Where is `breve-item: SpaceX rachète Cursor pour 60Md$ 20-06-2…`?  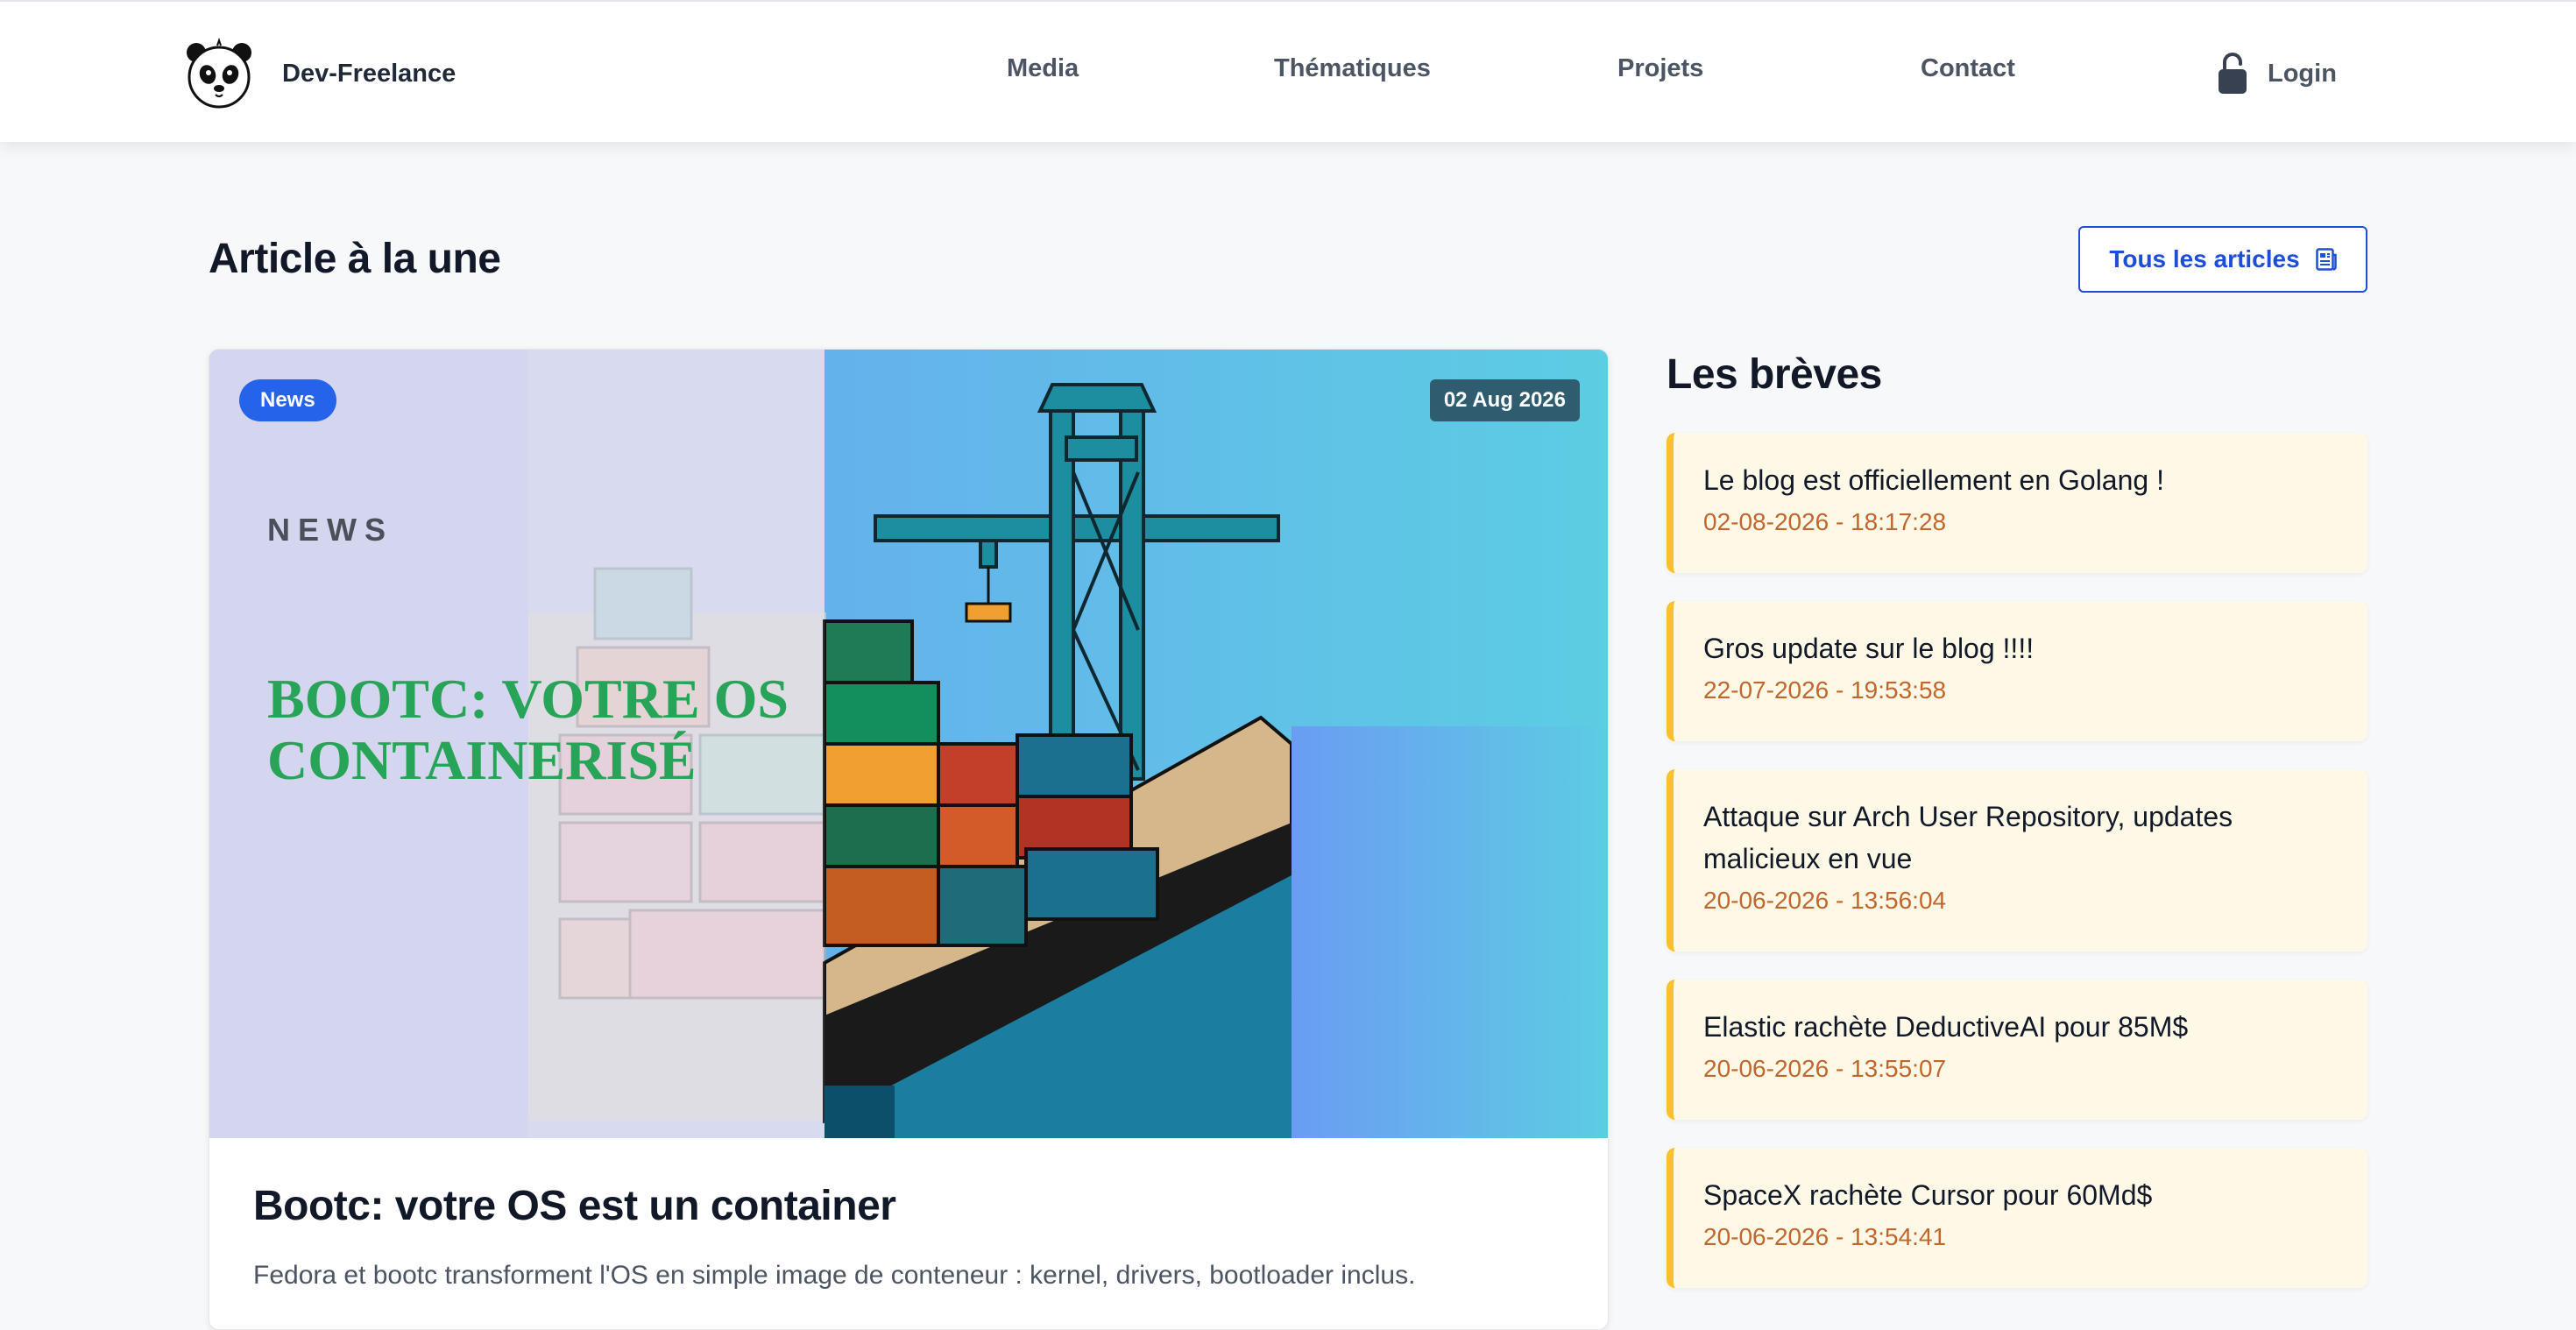
breve-item: SpaceX rachète Cursor pour 60Md$ 20-06-2… is located at coordinates (2017, 1218).